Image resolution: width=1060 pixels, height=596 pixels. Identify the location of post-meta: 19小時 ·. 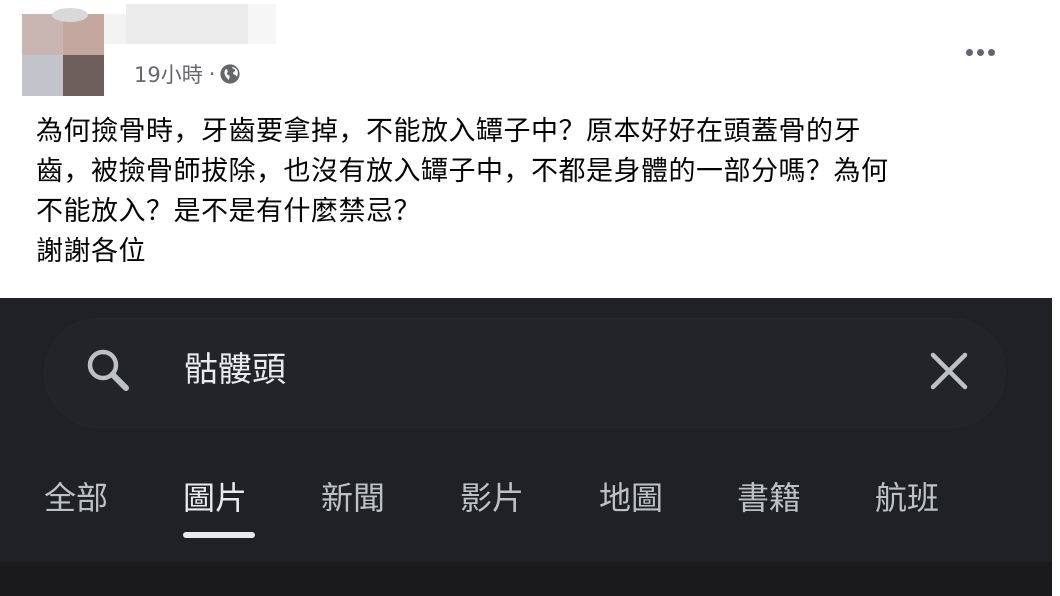
(187, 74).